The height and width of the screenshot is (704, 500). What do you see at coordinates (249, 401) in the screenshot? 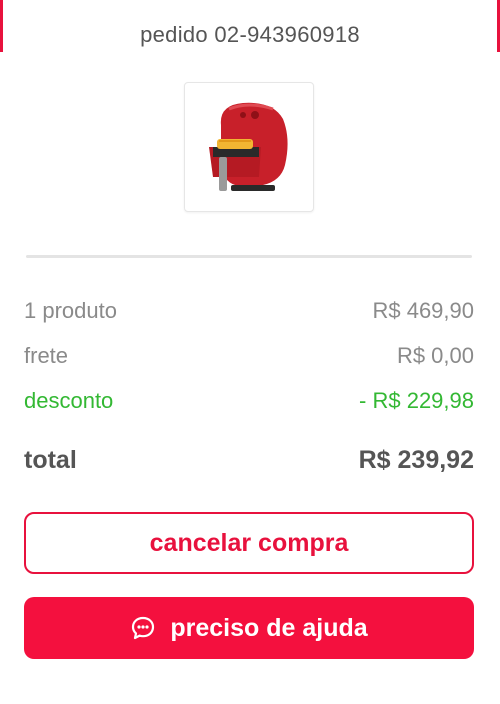
I see `summary-discount-row: desconto - R$ 229,98` at bounding box center [249, 401].